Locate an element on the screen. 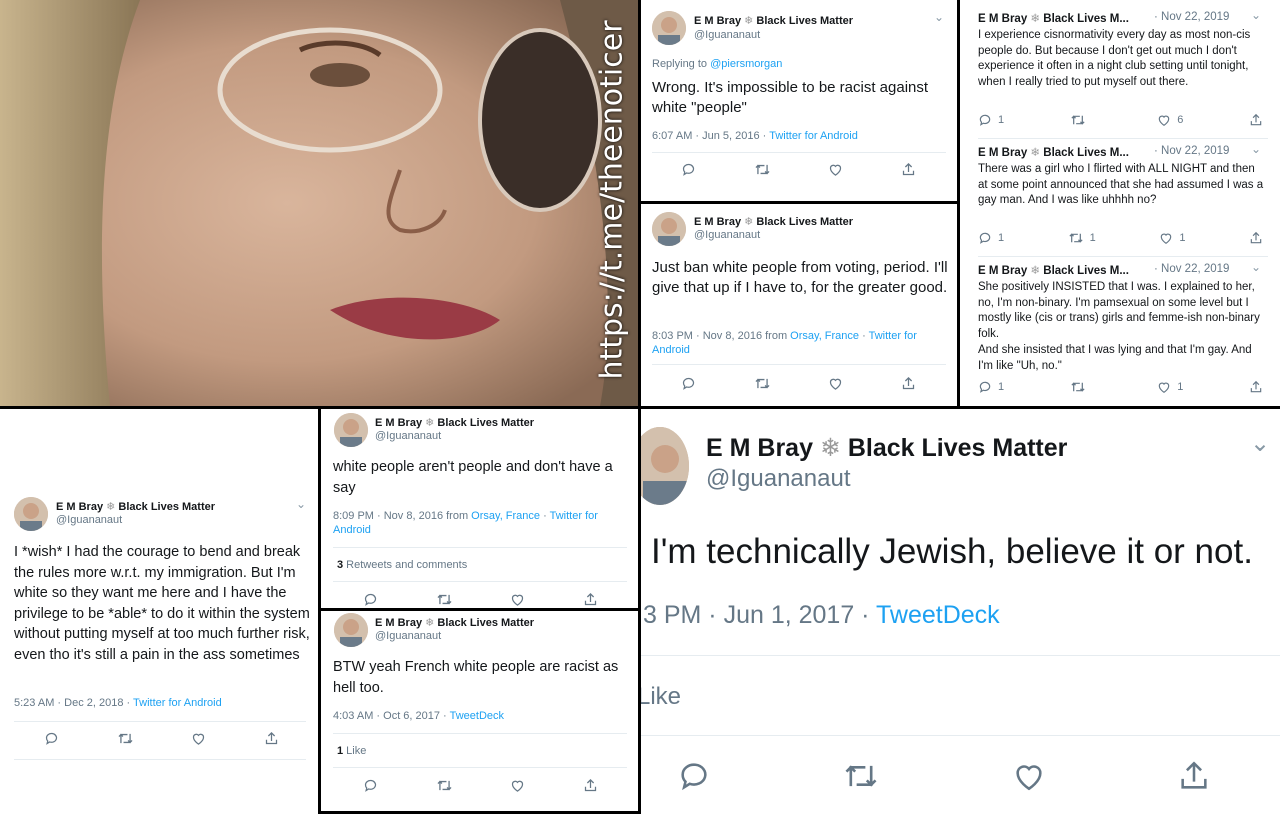 Image resolution: width=1280 pixels, height=814 pixels. replying-to: Replying to @piersmorgan is located at coordinates (717, 64).